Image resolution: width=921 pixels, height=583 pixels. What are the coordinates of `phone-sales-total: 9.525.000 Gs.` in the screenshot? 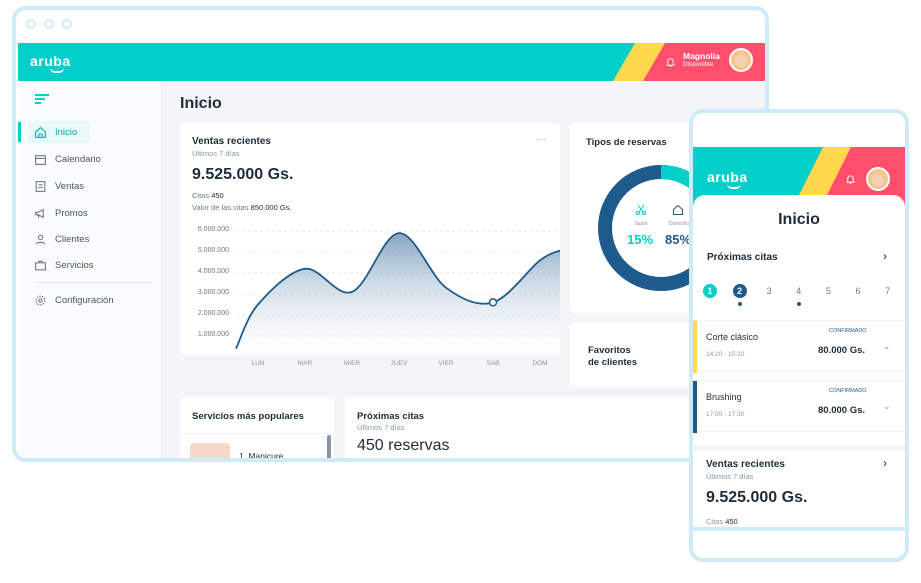 It's located at (757, 497).